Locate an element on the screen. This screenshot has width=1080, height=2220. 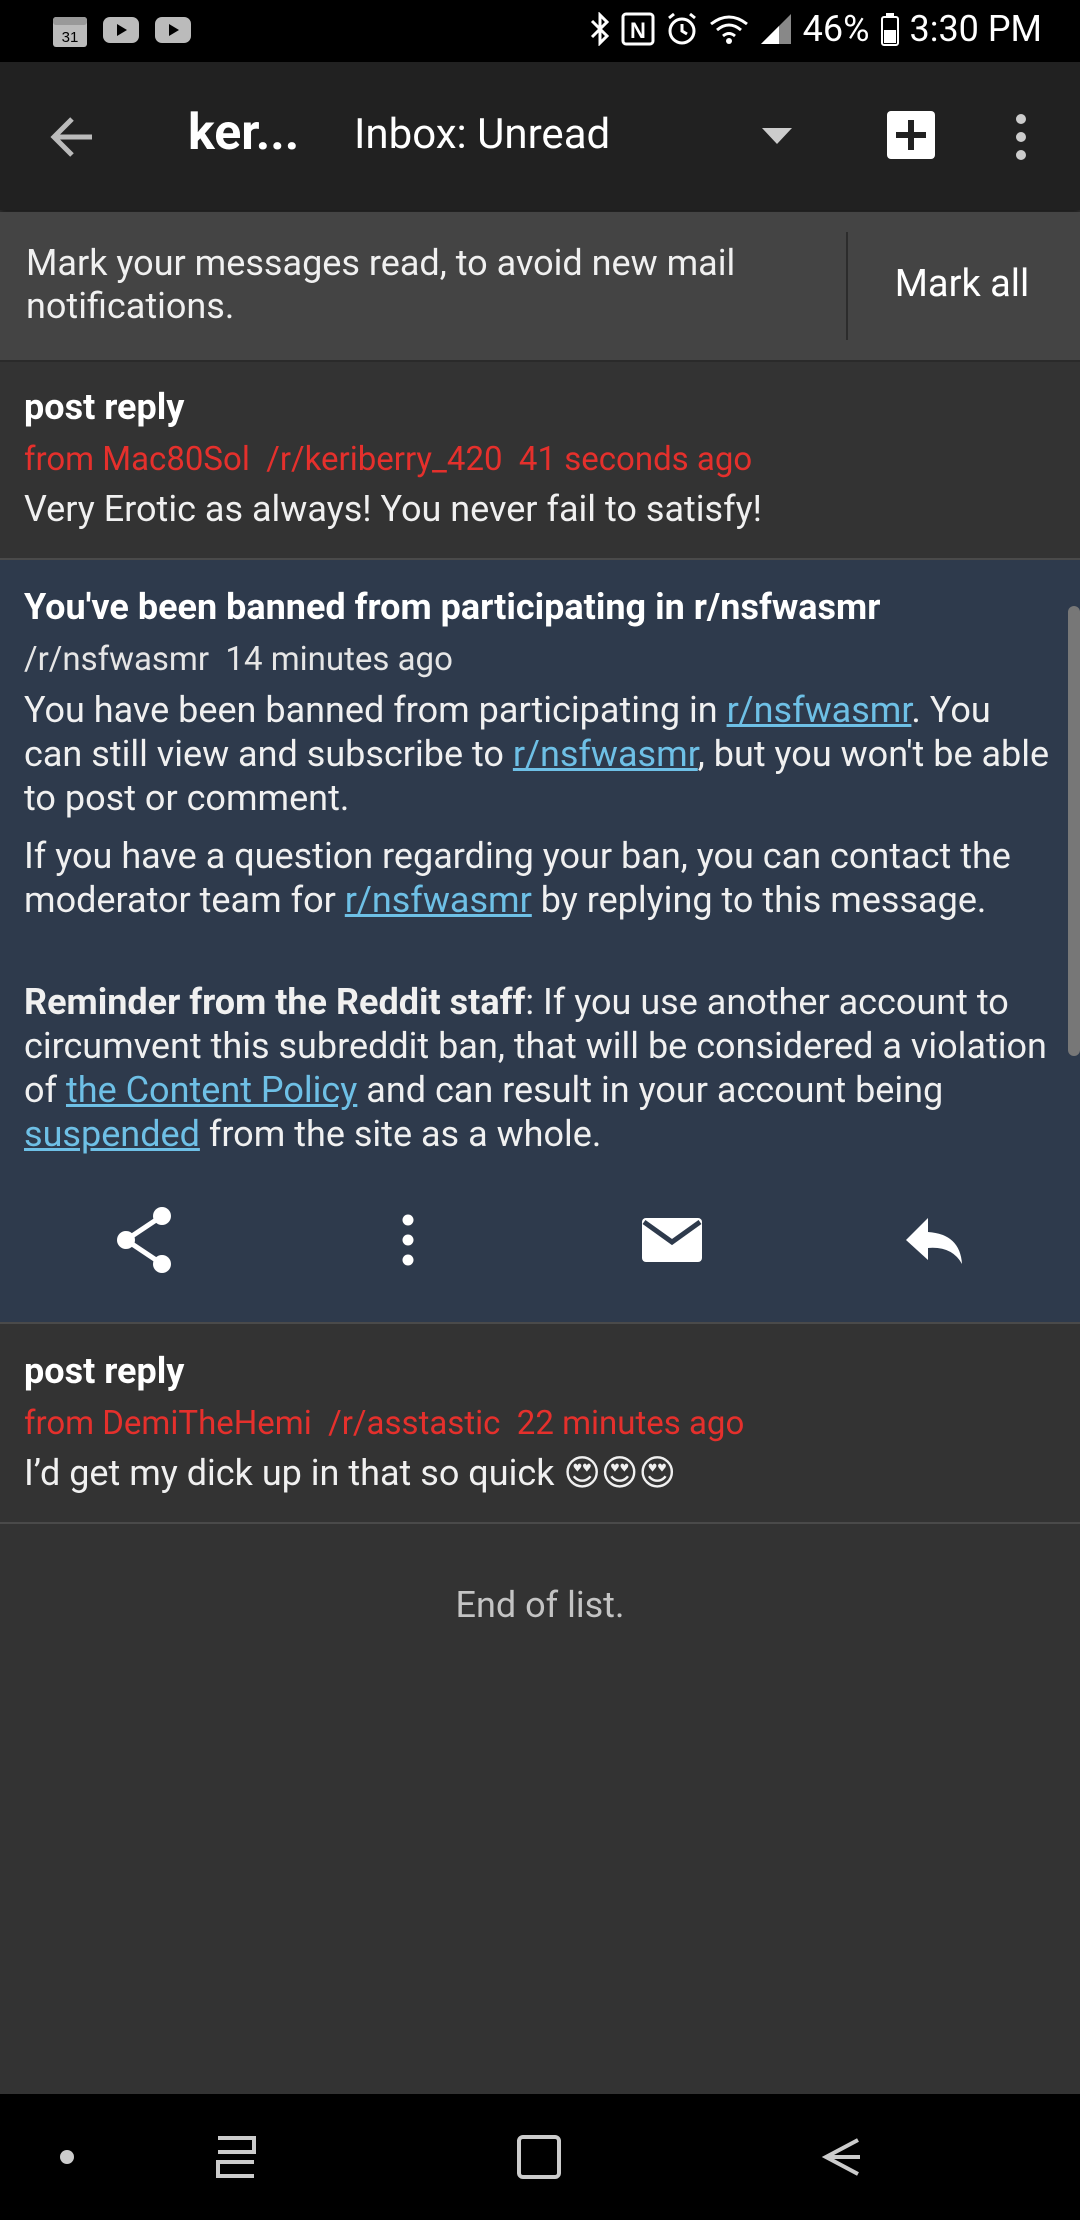
bold-text: Reminder from the Reddit staff is located at coordinates (275, 1002).